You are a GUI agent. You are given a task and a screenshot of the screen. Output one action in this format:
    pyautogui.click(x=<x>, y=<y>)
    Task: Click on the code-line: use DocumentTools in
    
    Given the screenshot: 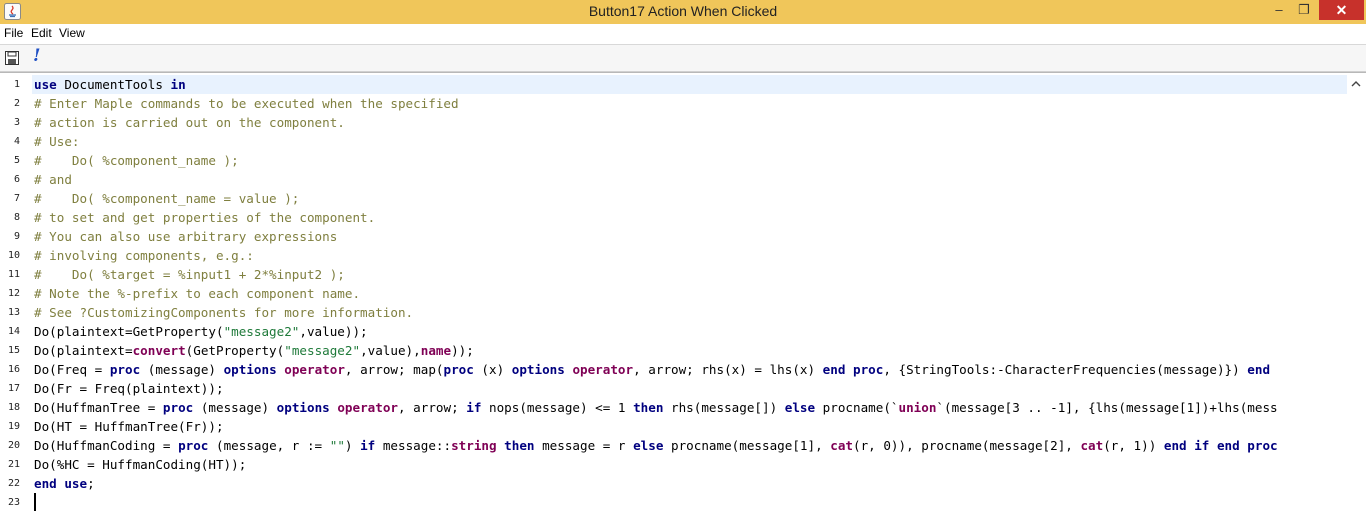 What is the action you would take?
    pyautogui.click(x=110, y=84)
    